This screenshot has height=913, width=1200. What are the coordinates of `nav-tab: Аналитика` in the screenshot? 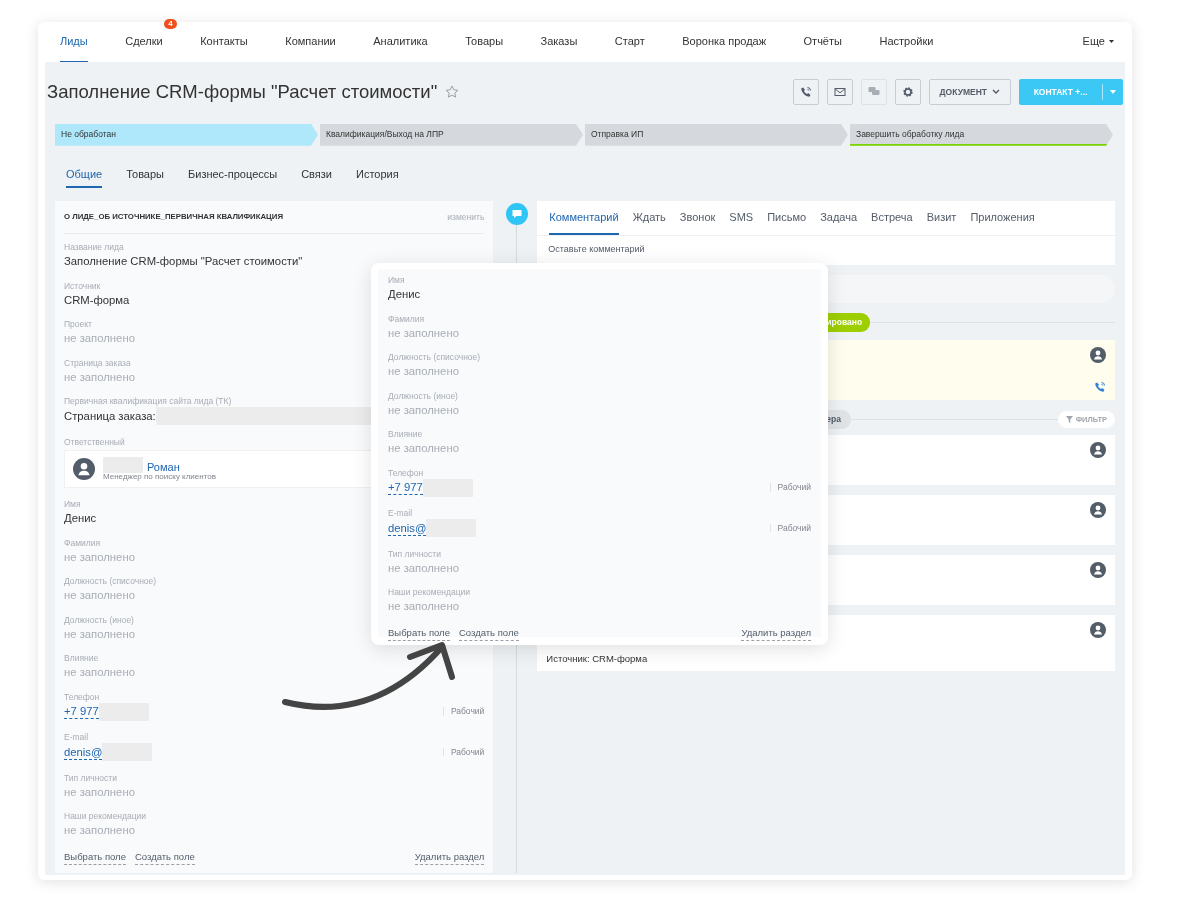 It's located at (400, 42).